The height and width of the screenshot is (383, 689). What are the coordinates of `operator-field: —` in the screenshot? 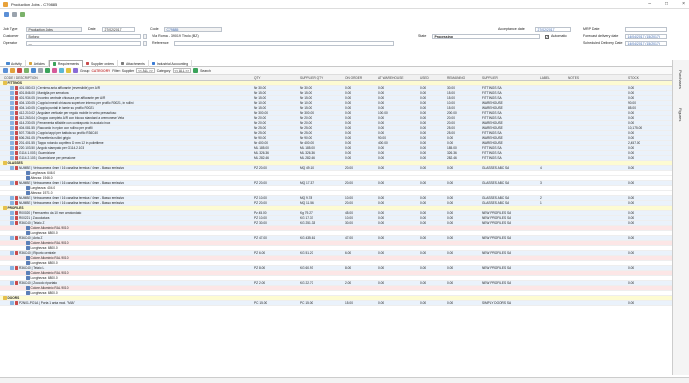 It's located at (83, 43).